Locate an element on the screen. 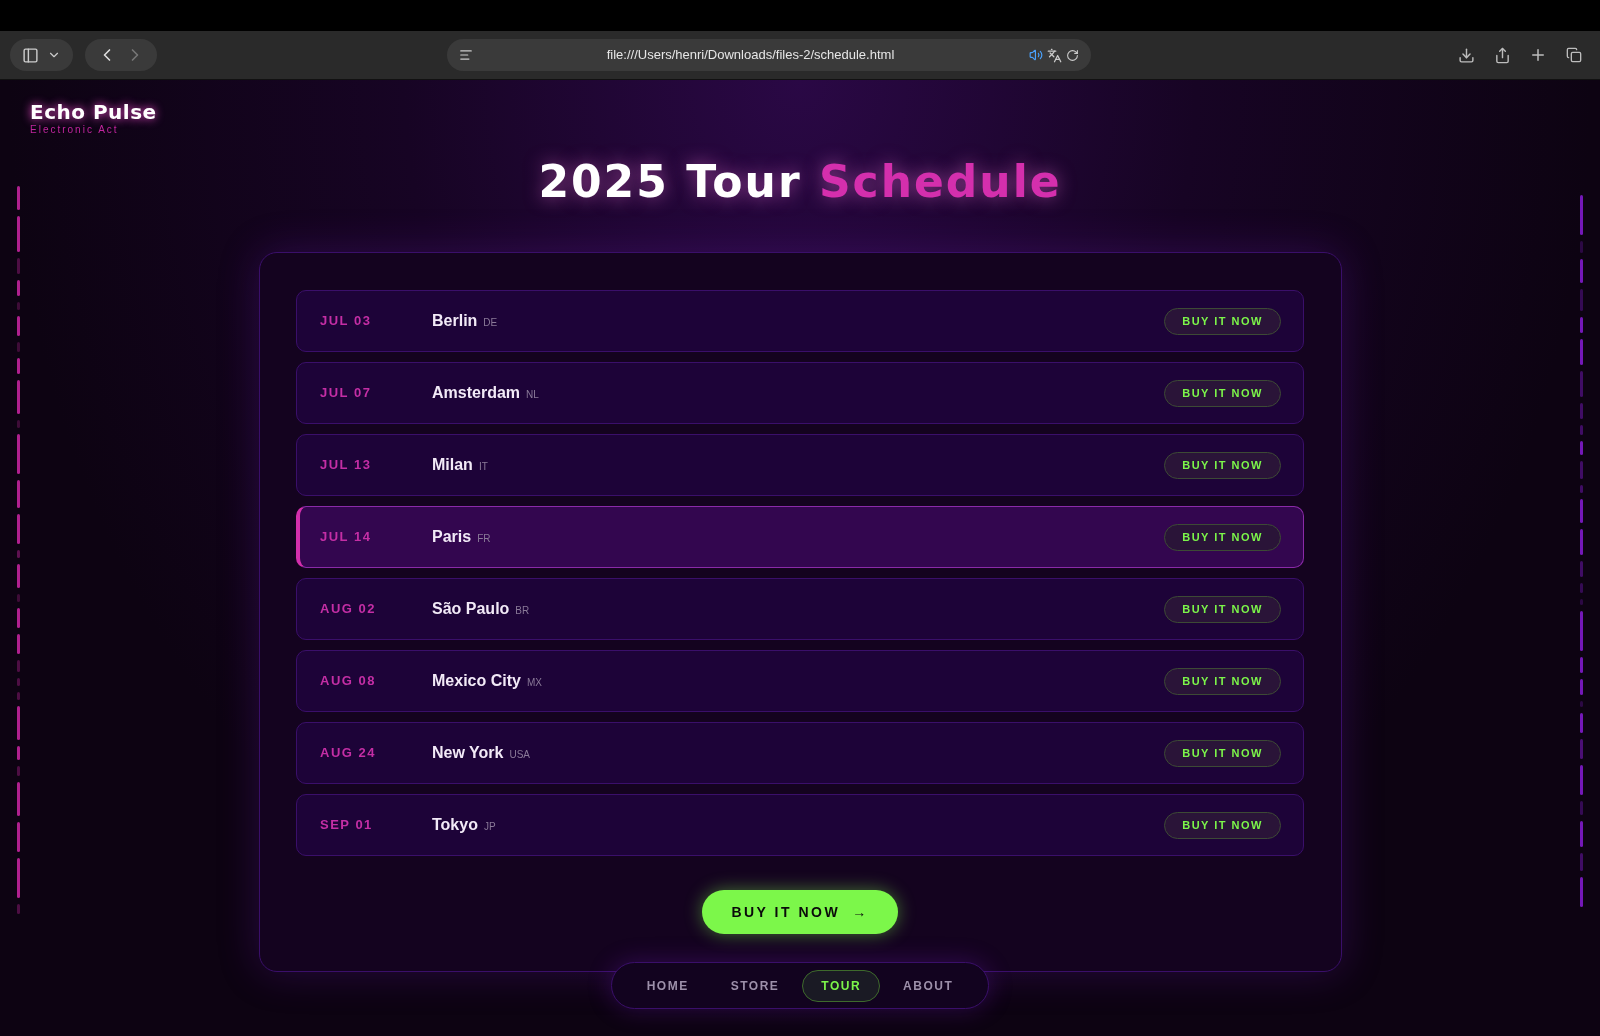 The image size is (1600, 1036). city-name: Tokyo is located at coordinates (455, 825).